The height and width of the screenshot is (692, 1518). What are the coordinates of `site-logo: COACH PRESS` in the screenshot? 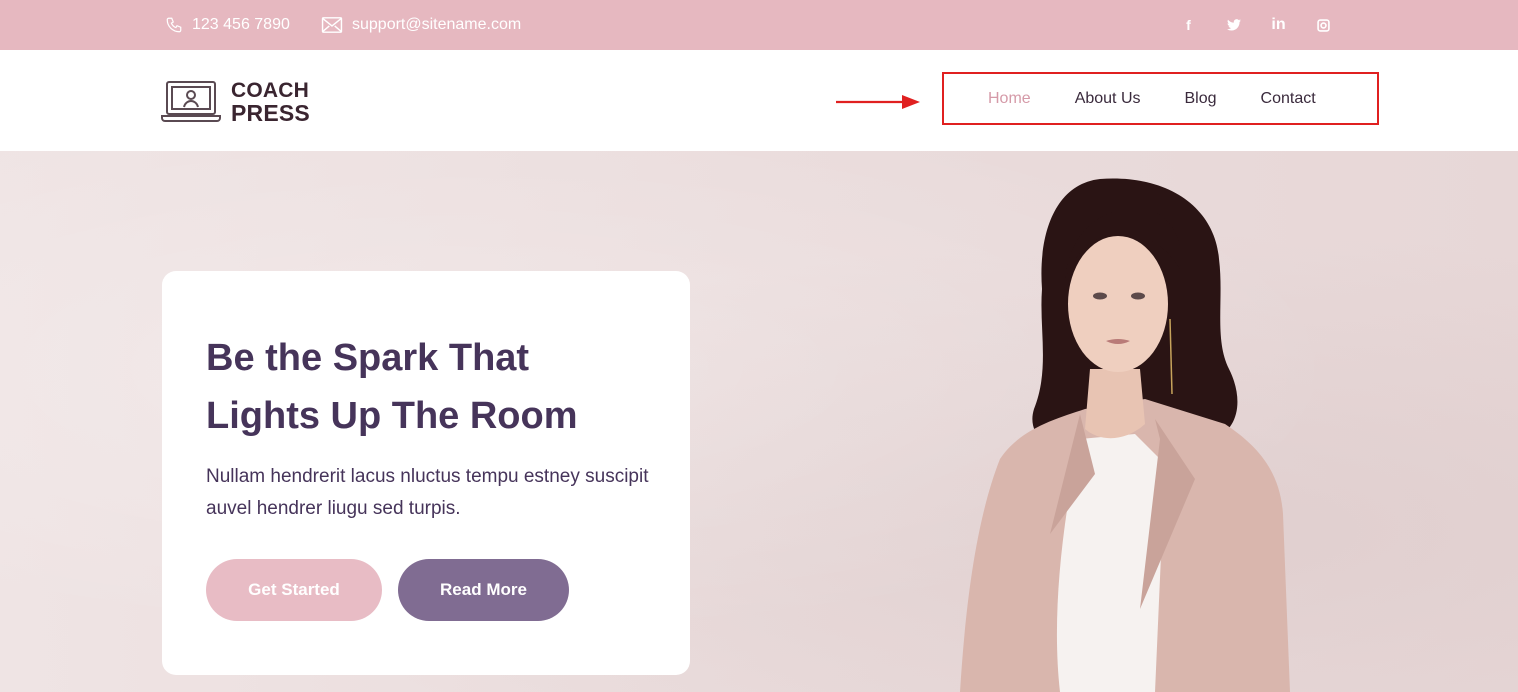 It's located at (235, 102).